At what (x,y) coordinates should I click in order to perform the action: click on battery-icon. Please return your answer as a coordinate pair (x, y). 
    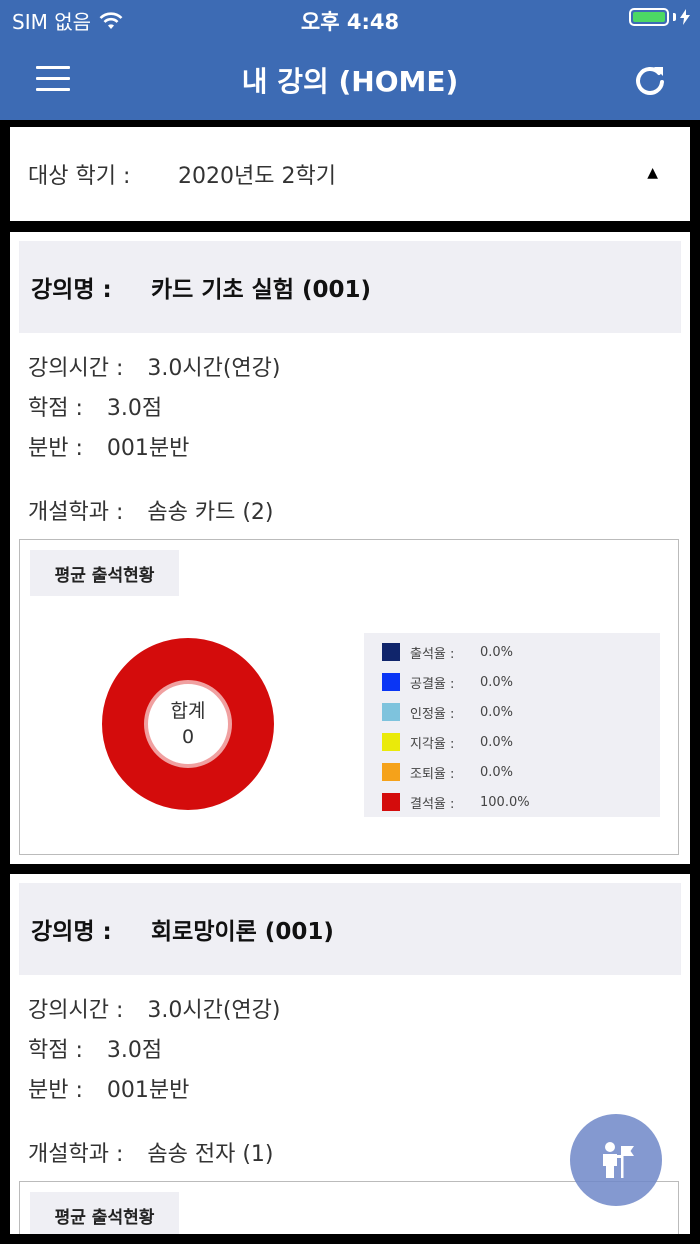
    Looking at the image, I should click on (649, 17).